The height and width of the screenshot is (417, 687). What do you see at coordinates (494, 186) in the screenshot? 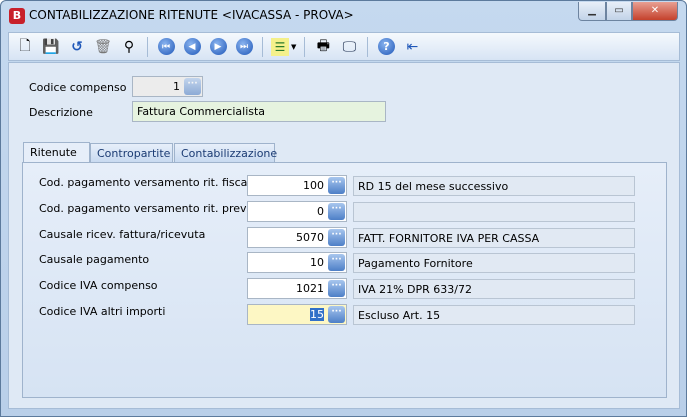
I see `row-description: RD 15 del mese successivo` at bounding box center [494, 186].